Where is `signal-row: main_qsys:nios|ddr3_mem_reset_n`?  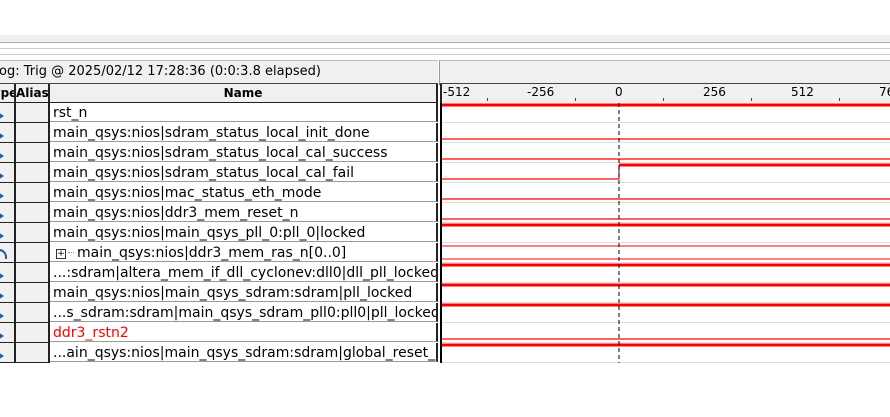 signal-row: main_qsys:nios|ddr3_mem_reset_n is located at coordinates (219, 213).